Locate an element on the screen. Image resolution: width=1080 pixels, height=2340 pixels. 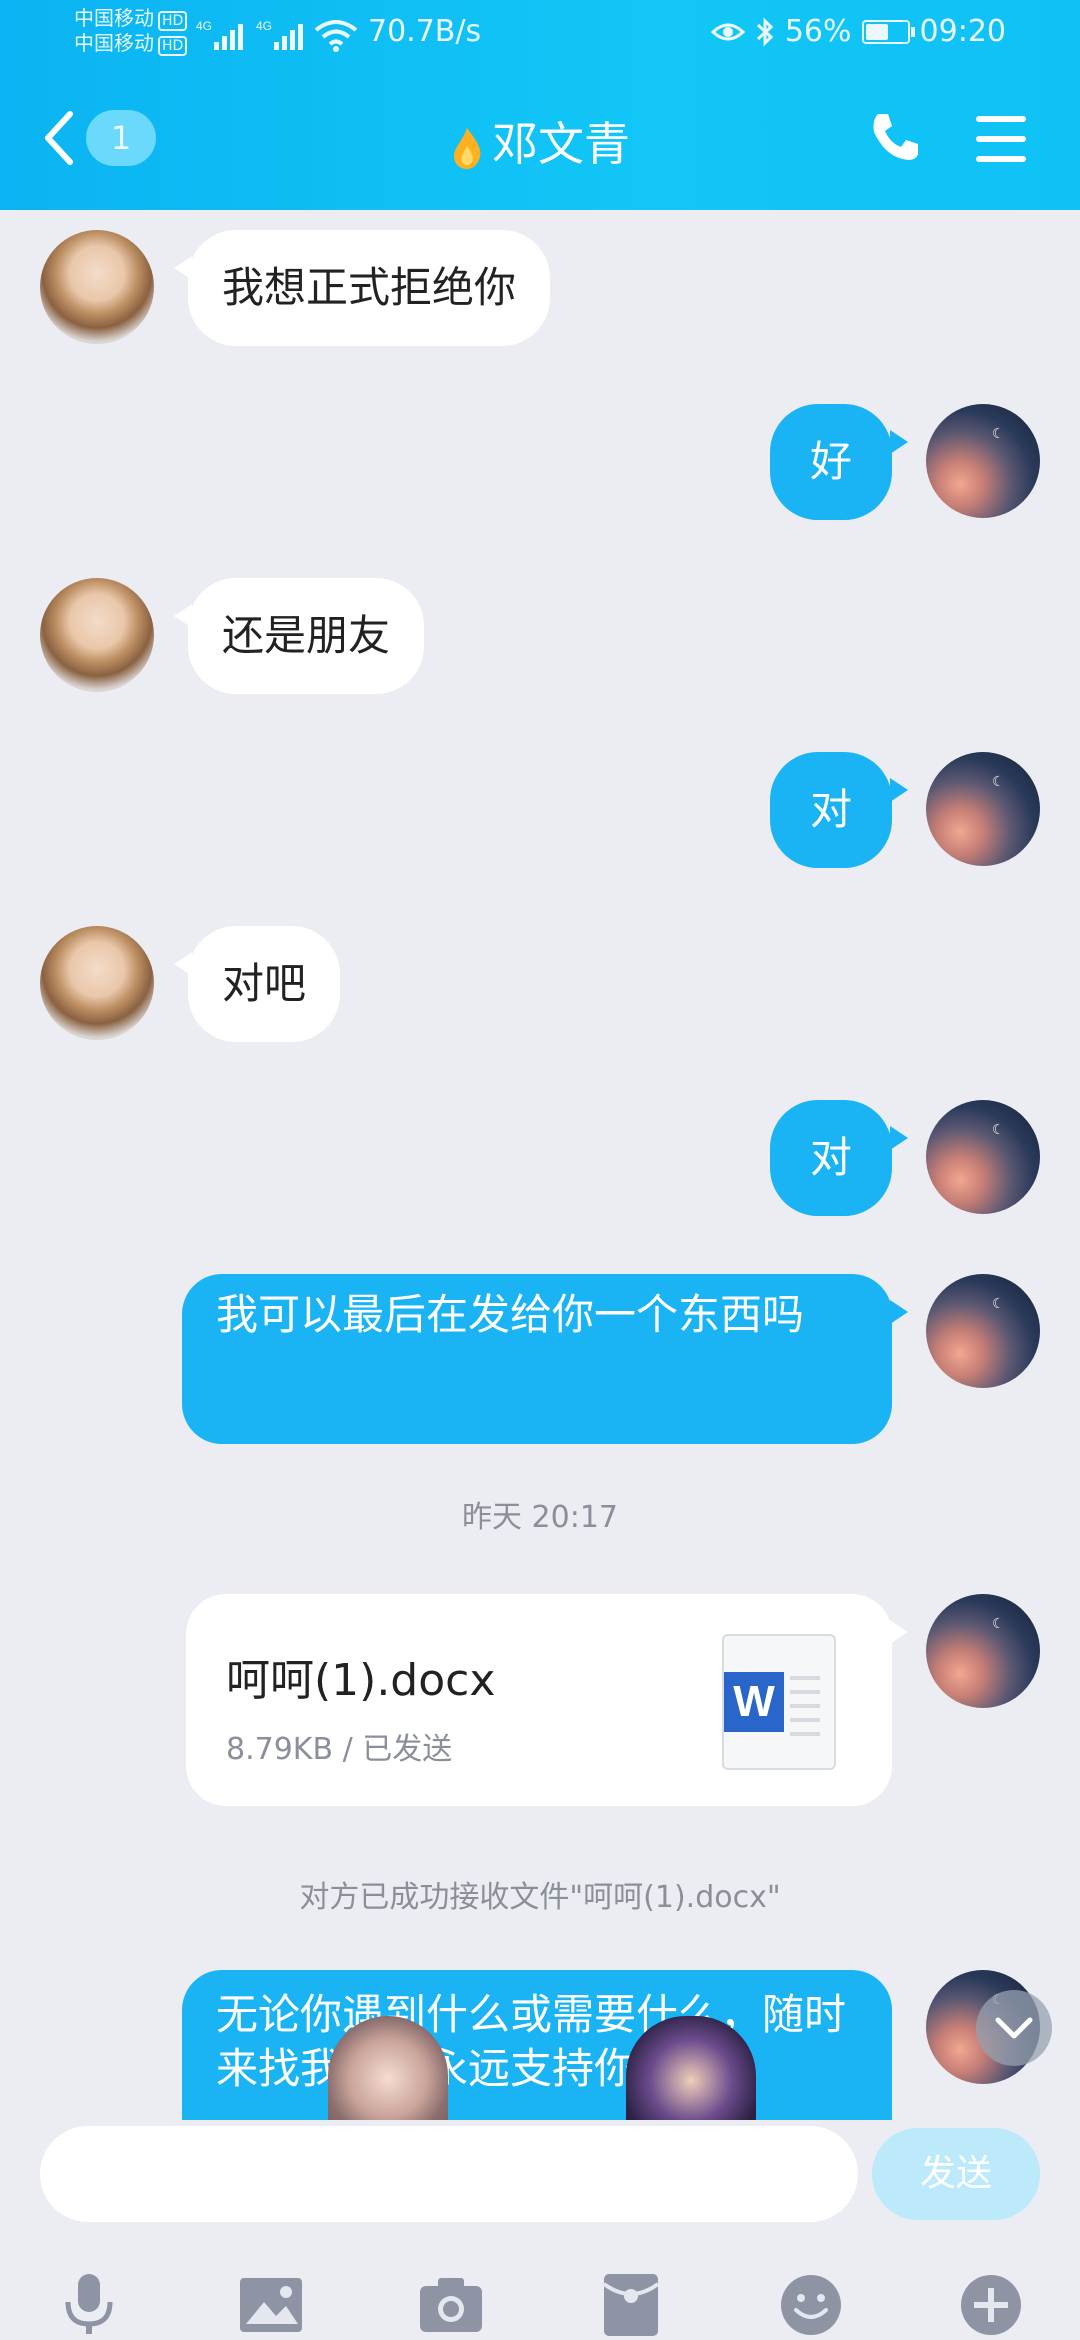
red-packet-icon is located at coordinates (631, 2305).